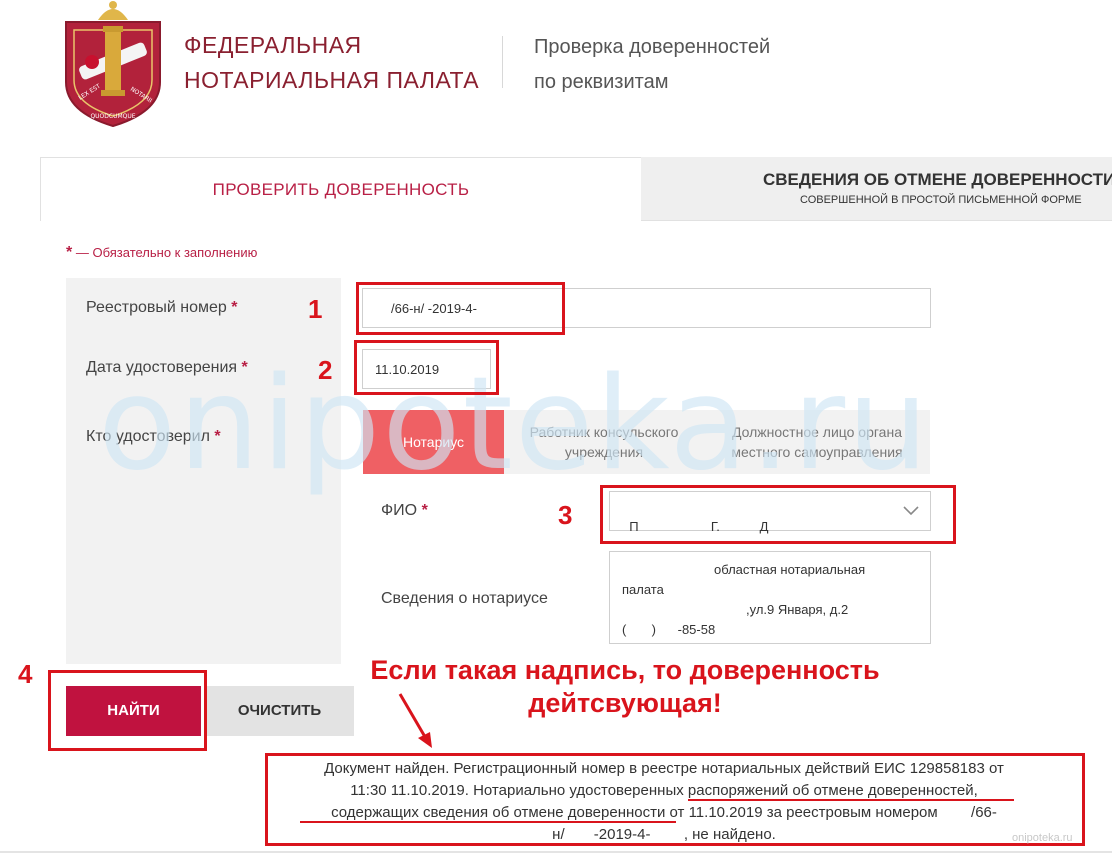 Image resolution: width=1112 pixels, height=853 pixels. I want to click on form-labels-panel, so click(203, 471).